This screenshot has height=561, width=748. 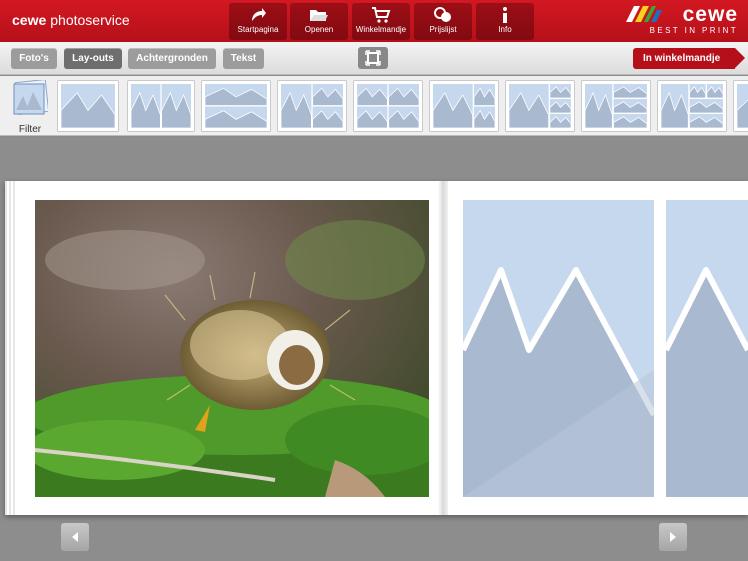 I want to click on prijslijst-button: Prijslijst, so click(x=443, y=21).